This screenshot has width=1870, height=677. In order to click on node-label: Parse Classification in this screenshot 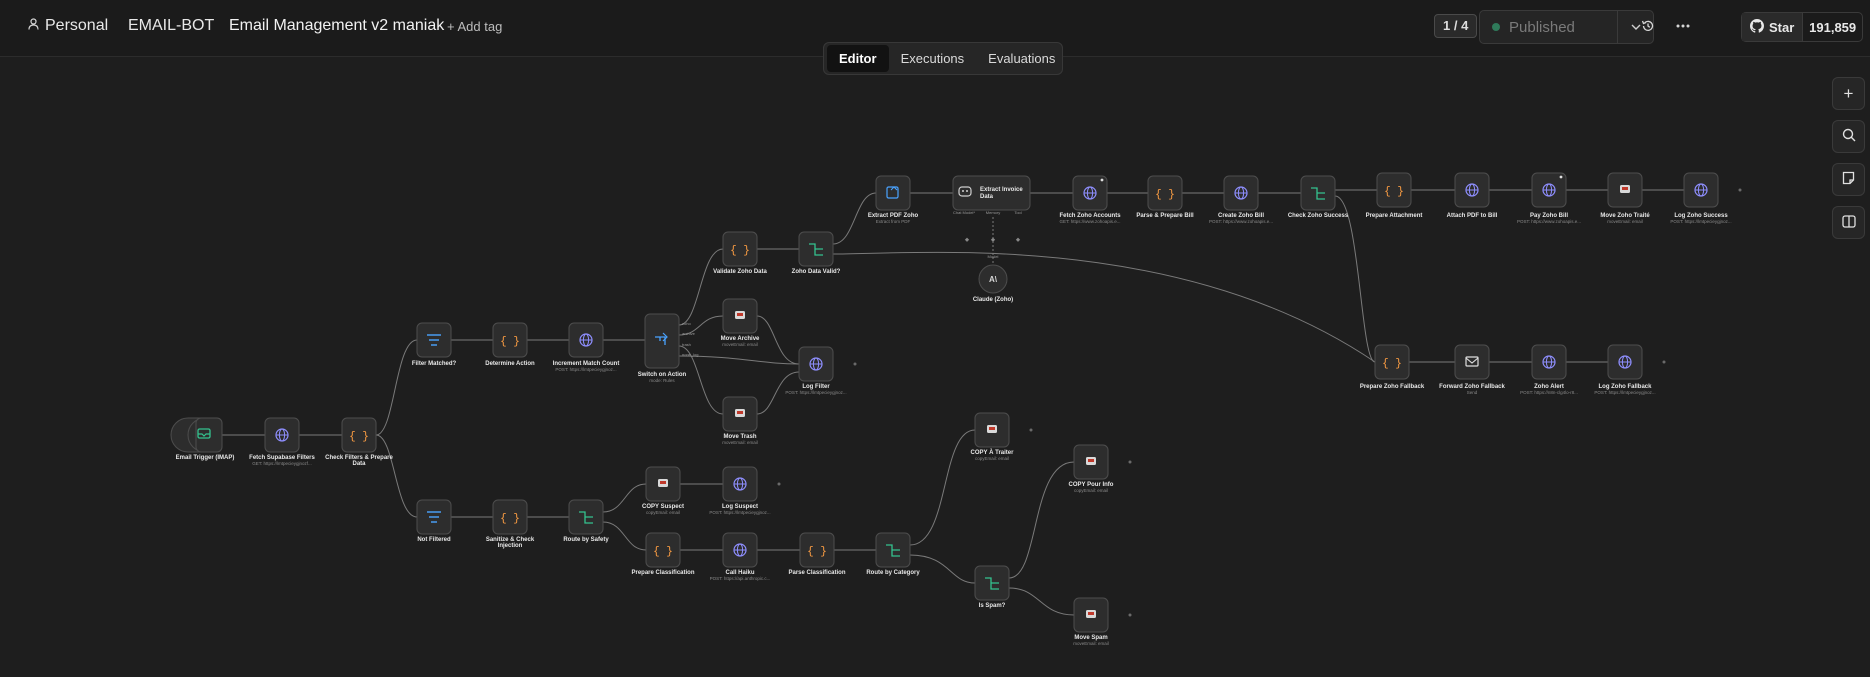, I will do `click(816, 573)`.